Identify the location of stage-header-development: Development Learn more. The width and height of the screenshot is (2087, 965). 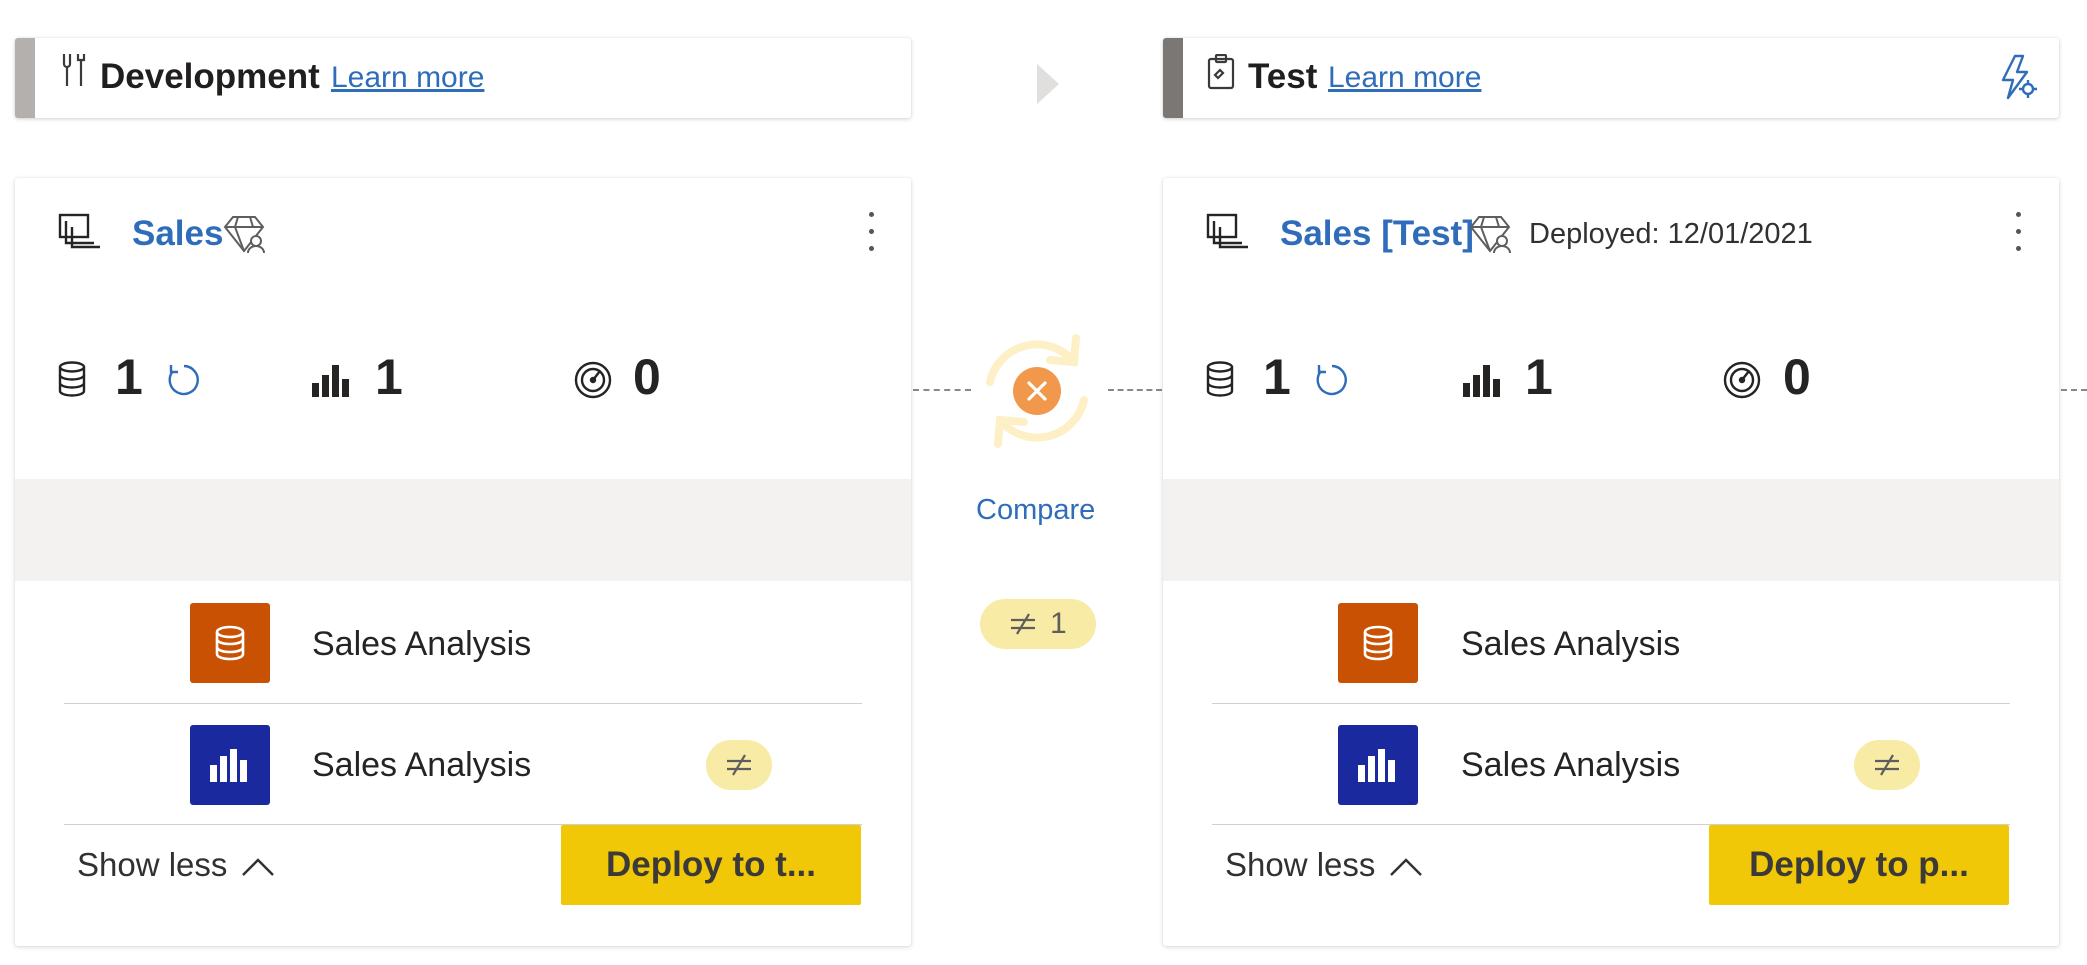
(463, 78).